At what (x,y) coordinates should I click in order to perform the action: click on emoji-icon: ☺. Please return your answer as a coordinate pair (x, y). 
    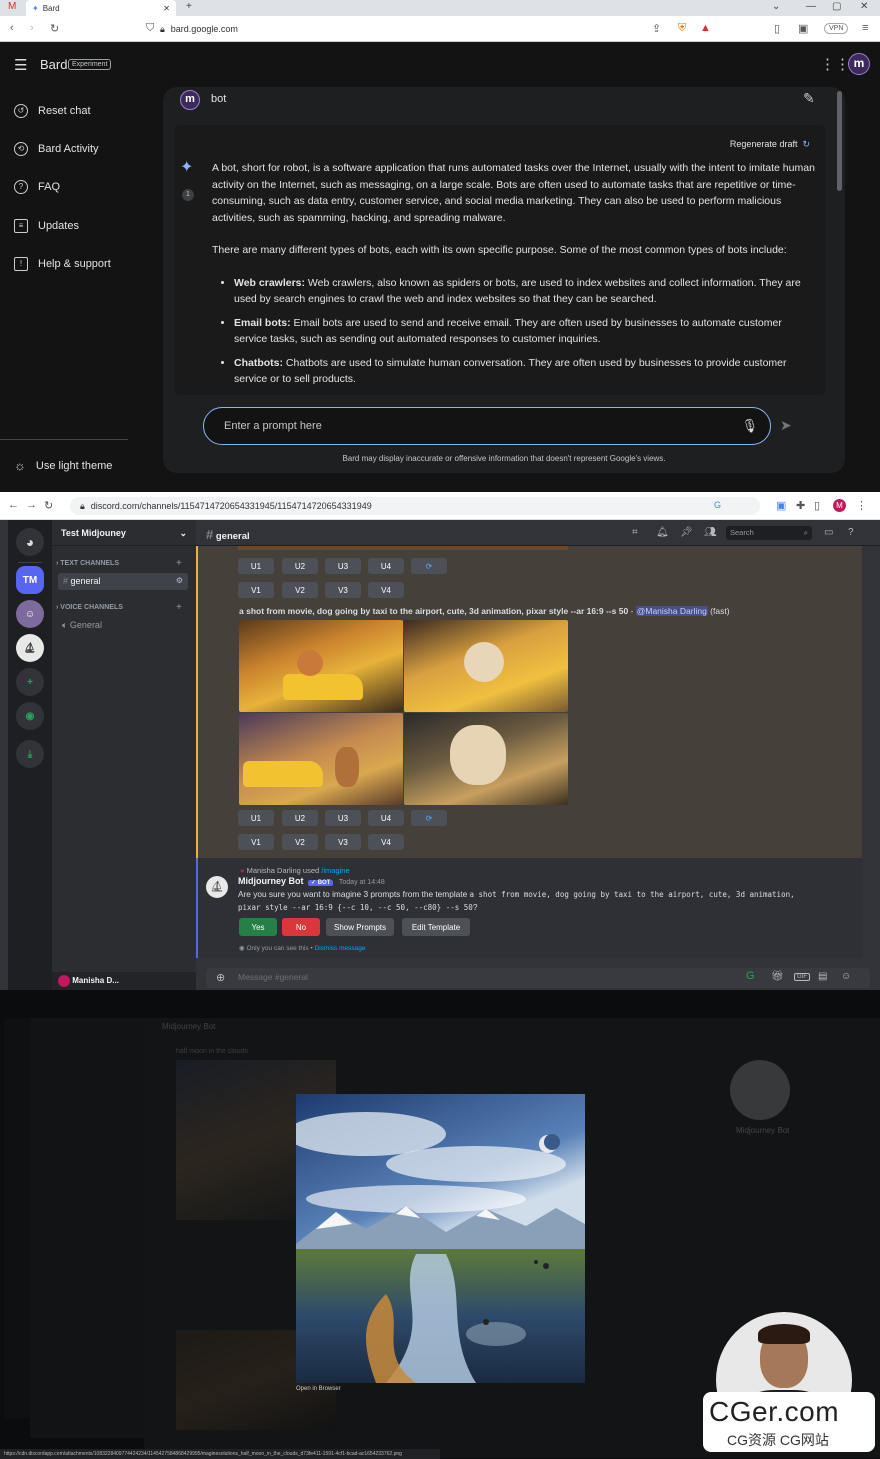
    Looking at the image, I should click on (846, 976).